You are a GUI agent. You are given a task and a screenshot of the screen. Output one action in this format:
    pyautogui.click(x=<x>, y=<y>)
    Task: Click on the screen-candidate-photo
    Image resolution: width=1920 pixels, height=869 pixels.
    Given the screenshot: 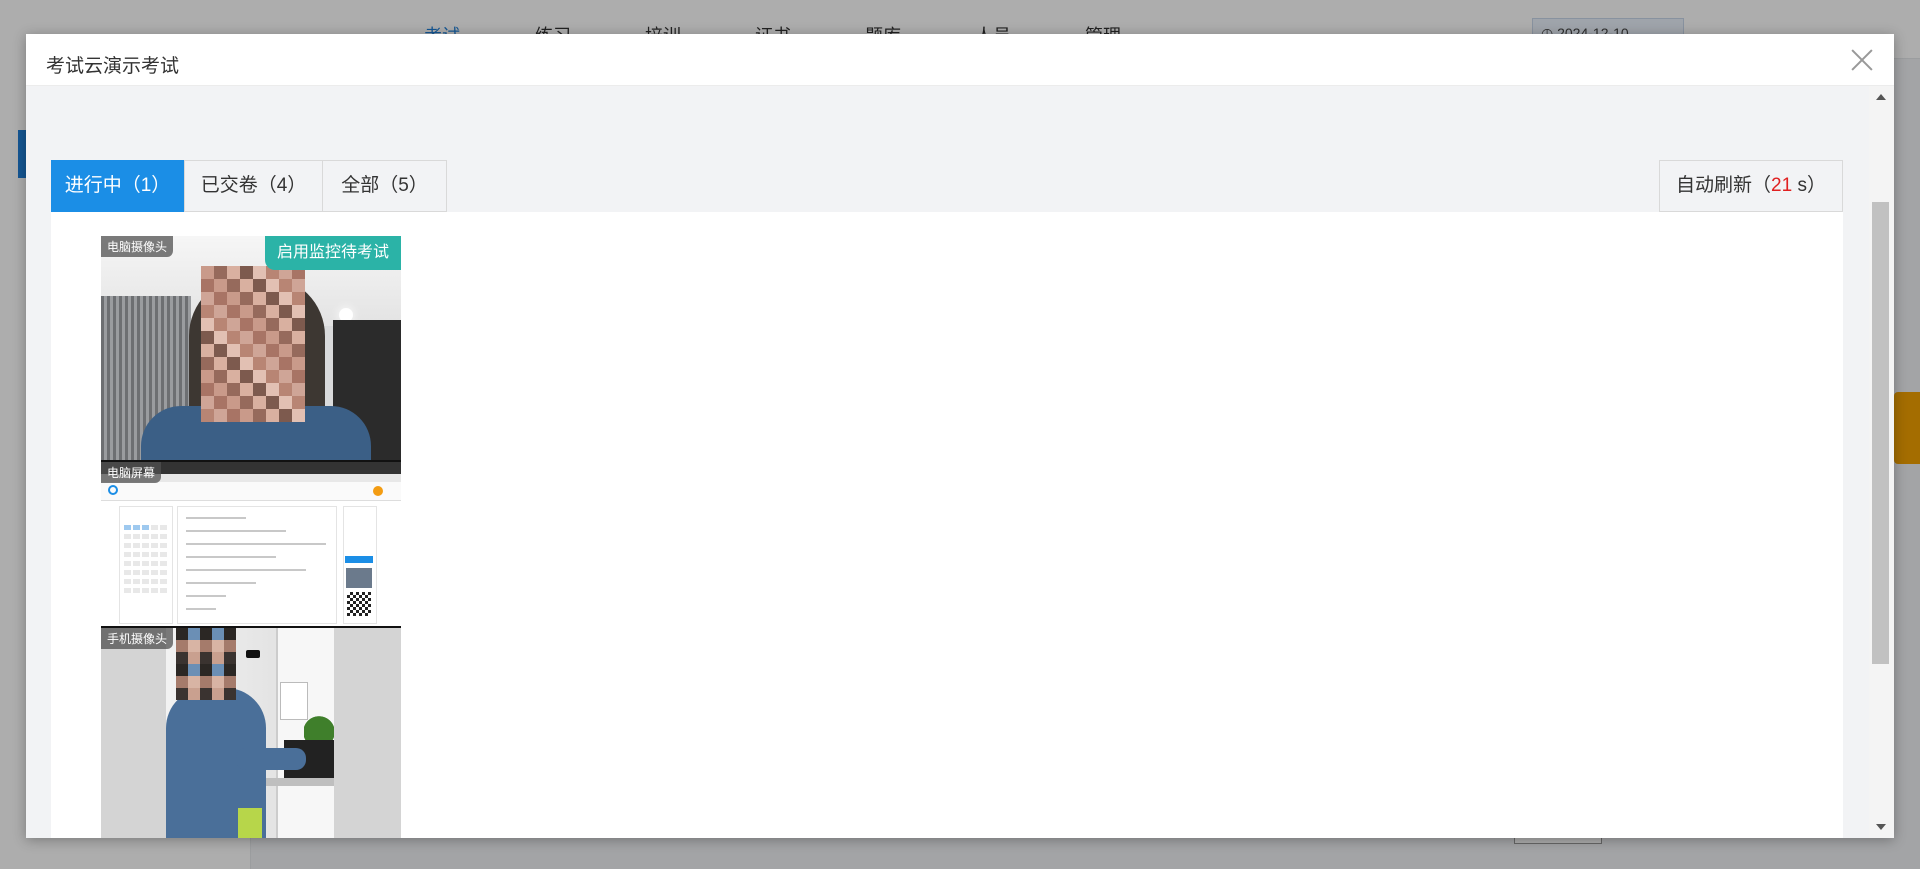 What is the action you would take?
    pyautogui.click(x=359, y=578)
    